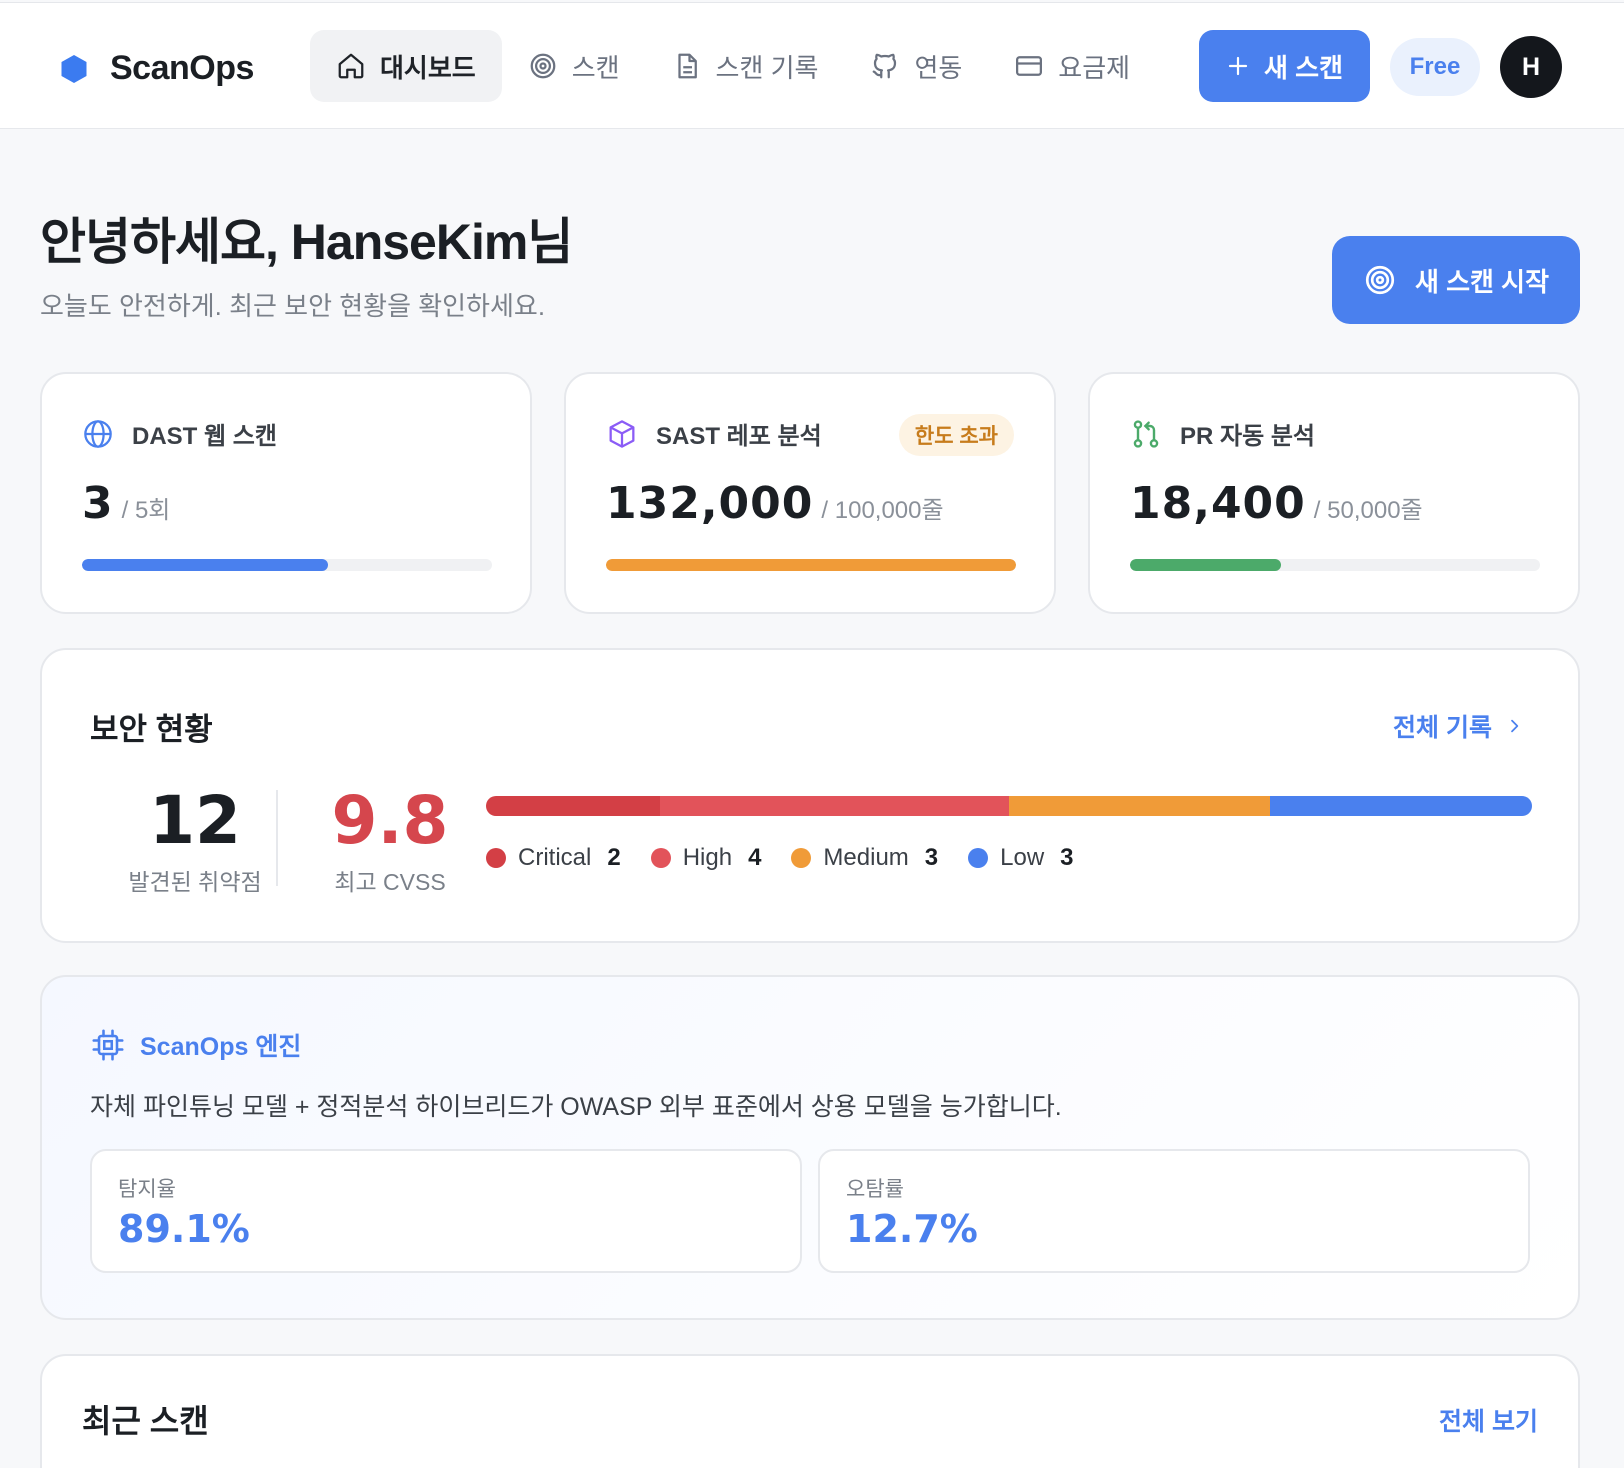 The height and width of the screenshot is (1468, 1624). What do you see at coordinates (306, 242) in the screenshot?
I see `page-title: 안녕하세요, HanseKim님` at bounding box center [306, 242].